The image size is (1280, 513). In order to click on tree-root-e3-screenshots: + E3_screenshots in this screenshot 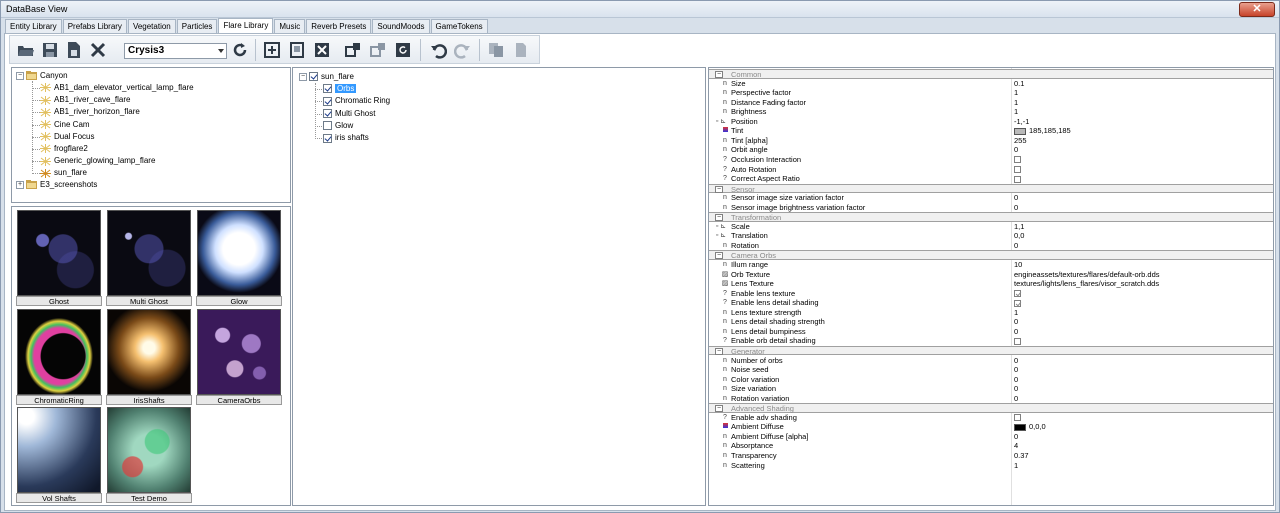, I will do `click(56, 185)`.